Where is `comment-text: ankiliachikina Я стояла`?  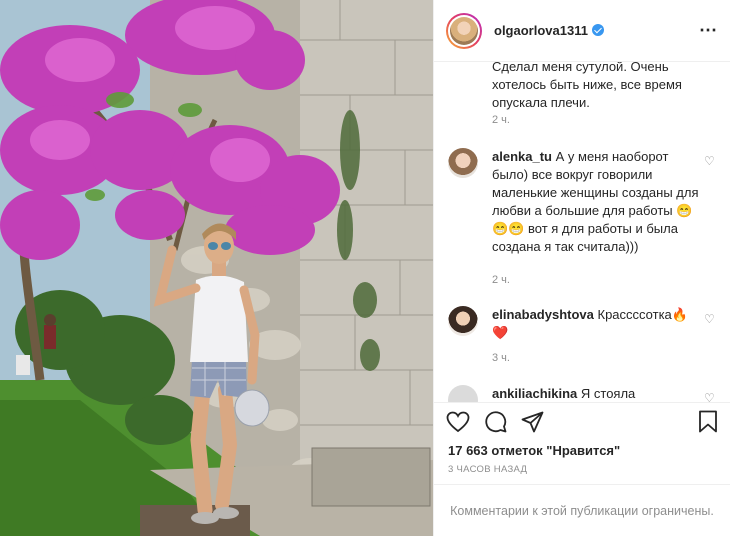
comment-text: ankiliachikina Я стояла is located at coordinates (596, 393).